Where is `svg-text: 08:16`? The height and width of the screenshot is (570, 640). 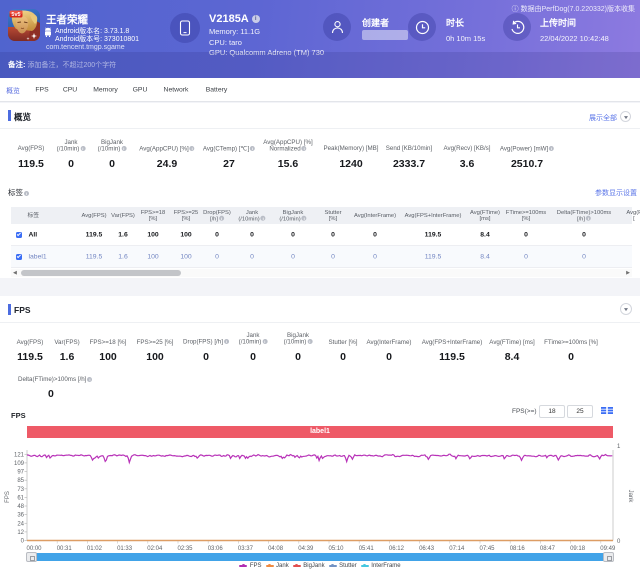
svg-text: 08:16 is located at coordinates (518, 549).